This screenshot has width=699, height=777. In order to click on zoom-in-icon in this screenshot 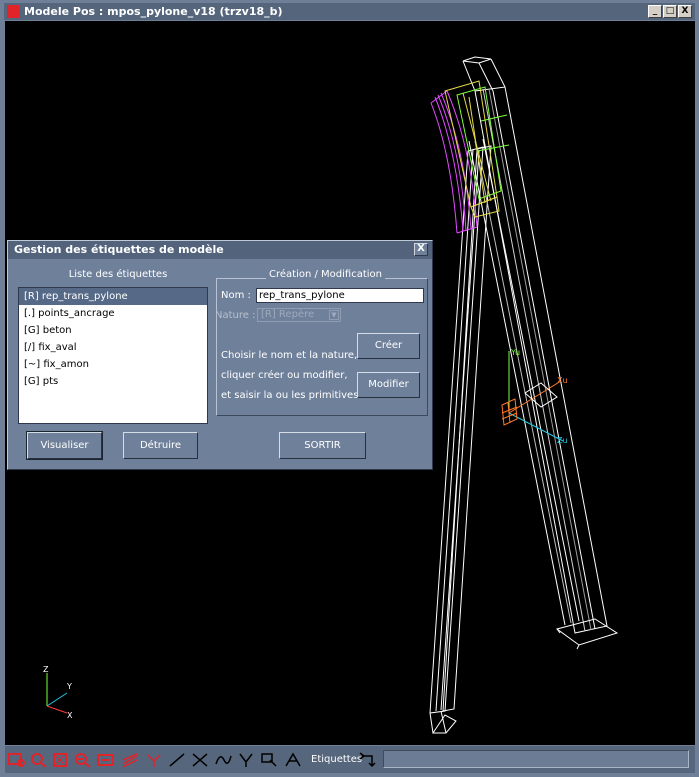, I will do `click(39, 760)`.